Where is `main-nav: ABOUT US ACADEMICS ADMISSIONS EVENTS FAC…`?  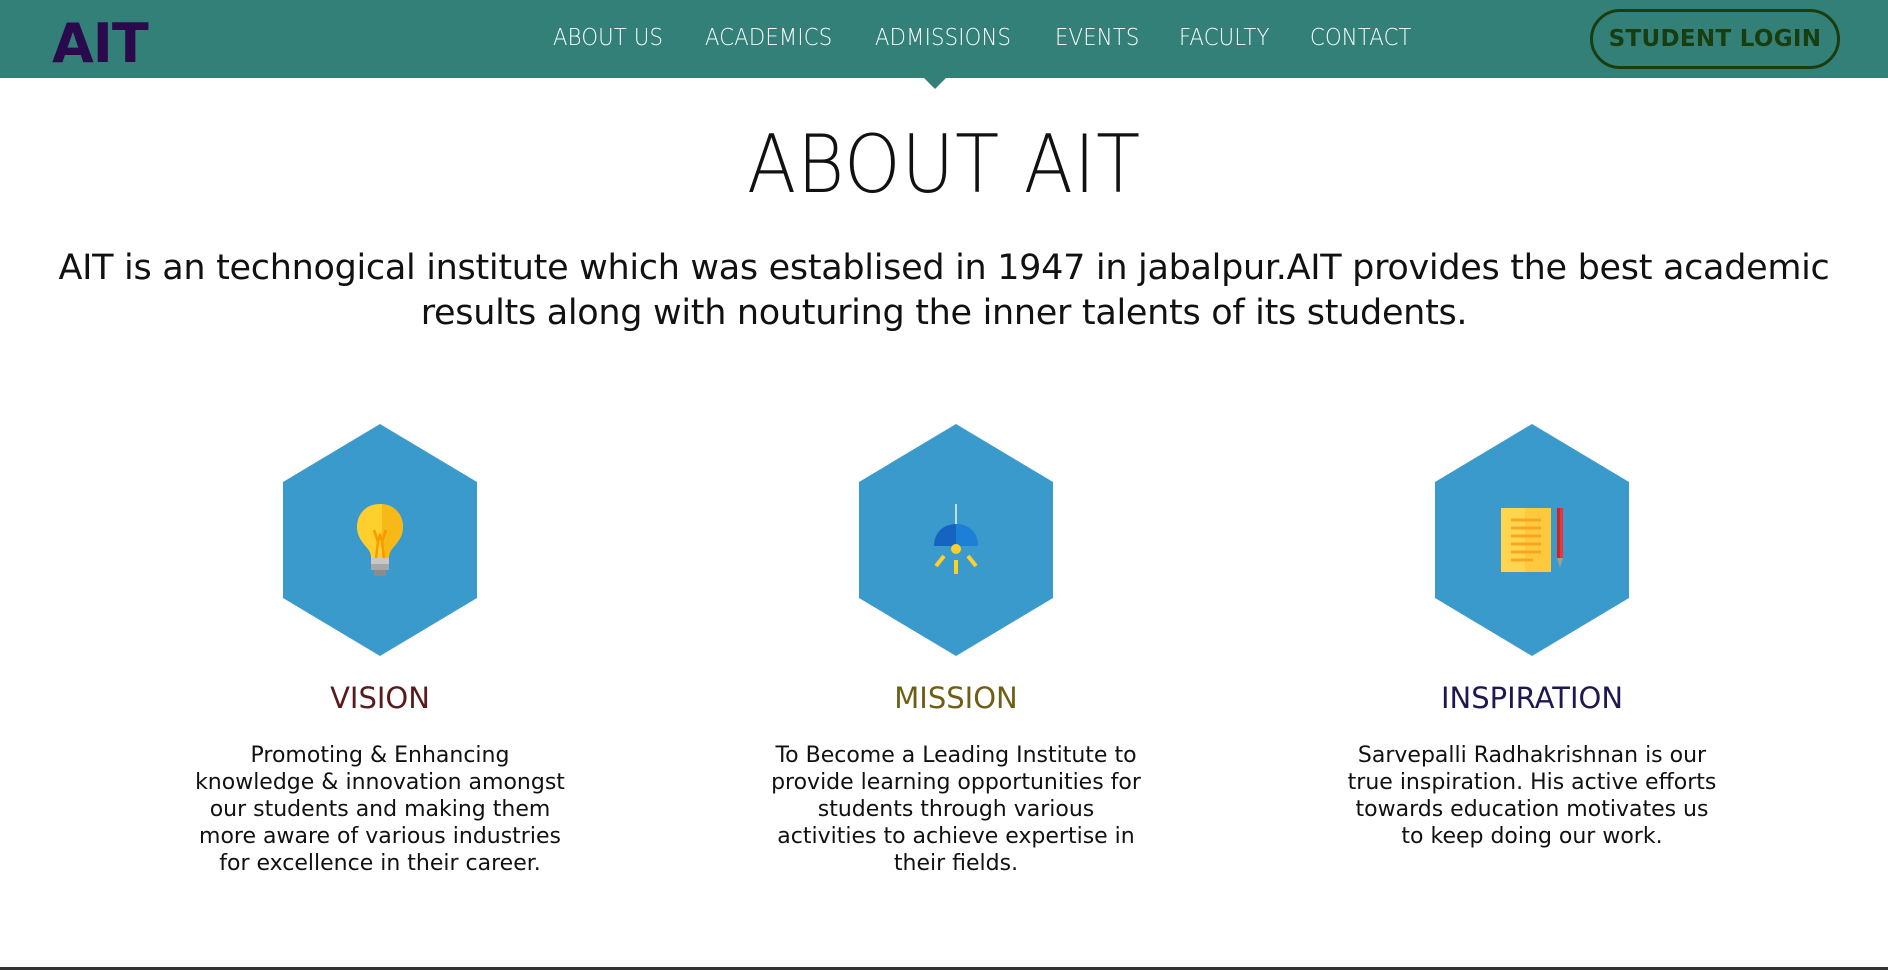
main-nav: ABOUT US ACADEMICS ADMISSIONS EVENTS FAC… is located at coordinates (983, 38).